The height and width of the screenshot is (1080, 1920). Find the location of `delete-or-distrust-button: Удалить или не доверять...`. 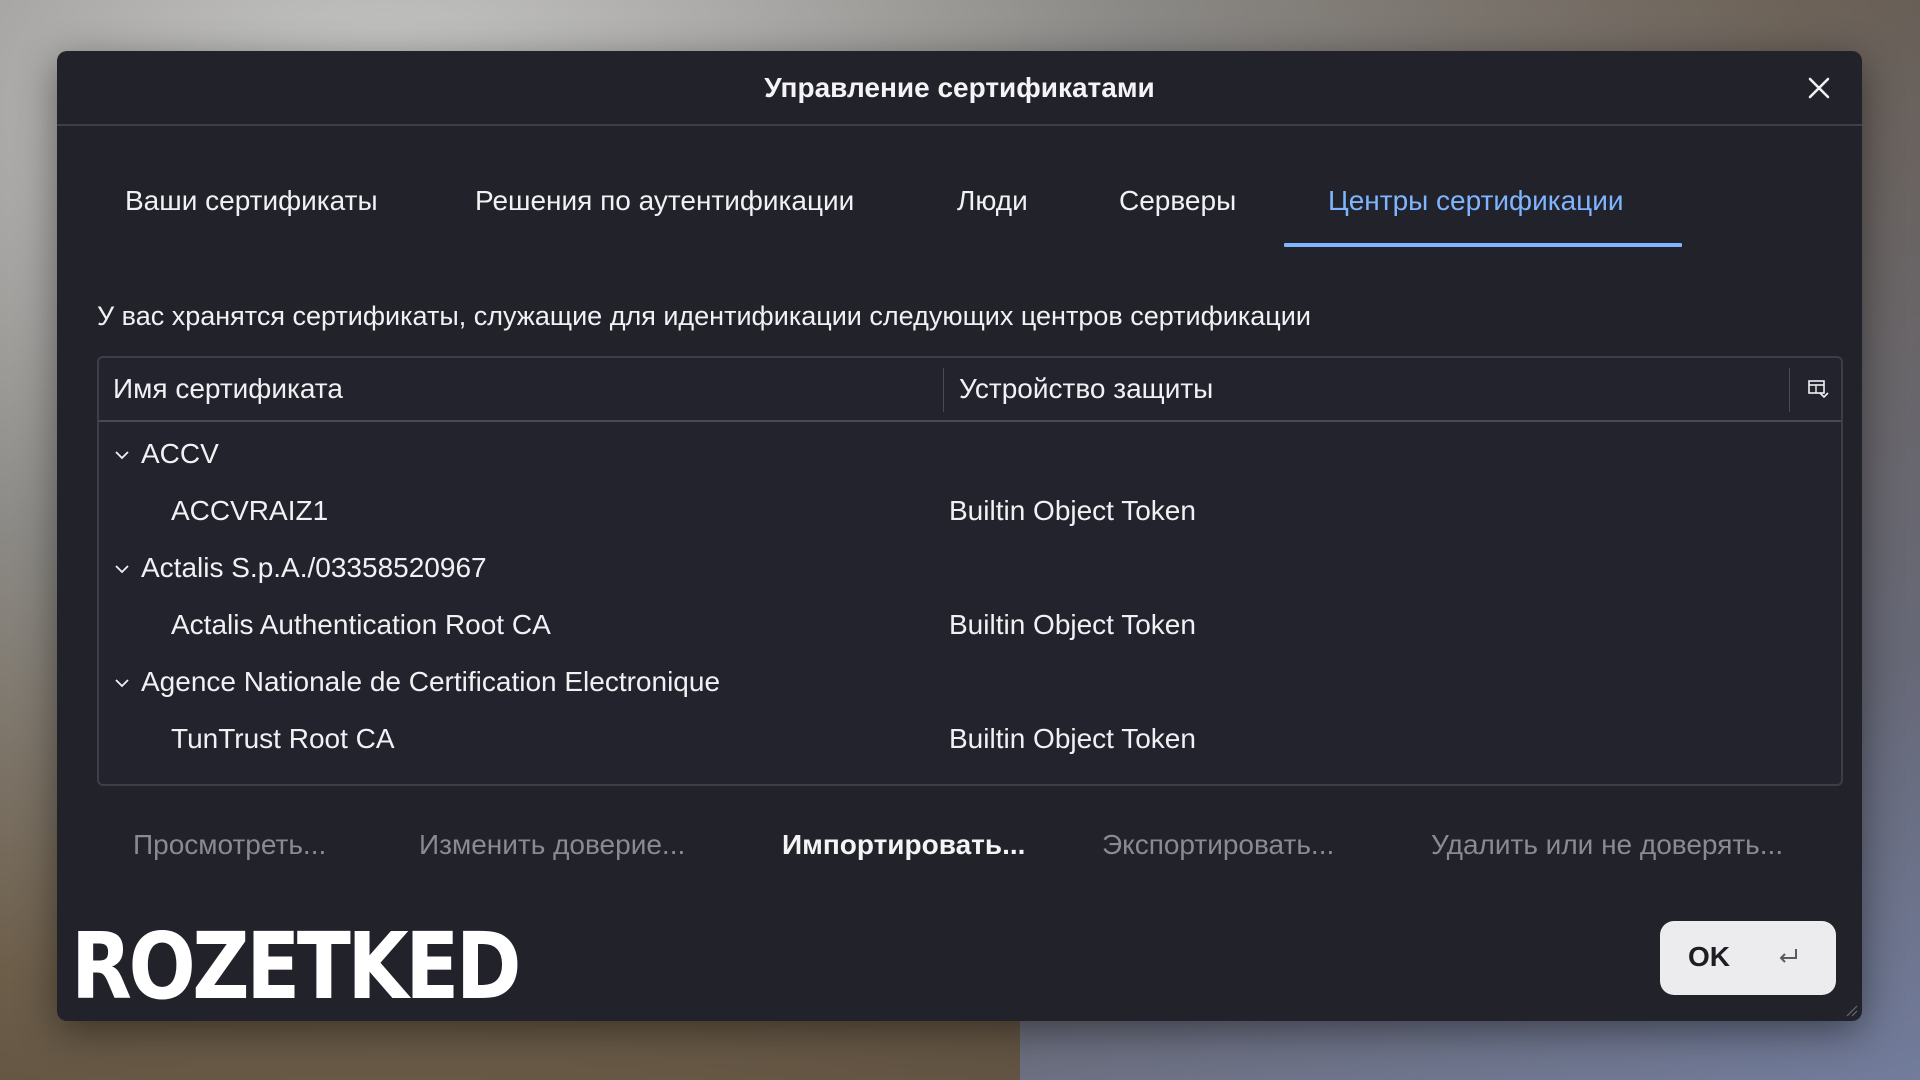

delete-or-distrust-button: Удалить или не доверять... is located at coordinates (1607, 845).